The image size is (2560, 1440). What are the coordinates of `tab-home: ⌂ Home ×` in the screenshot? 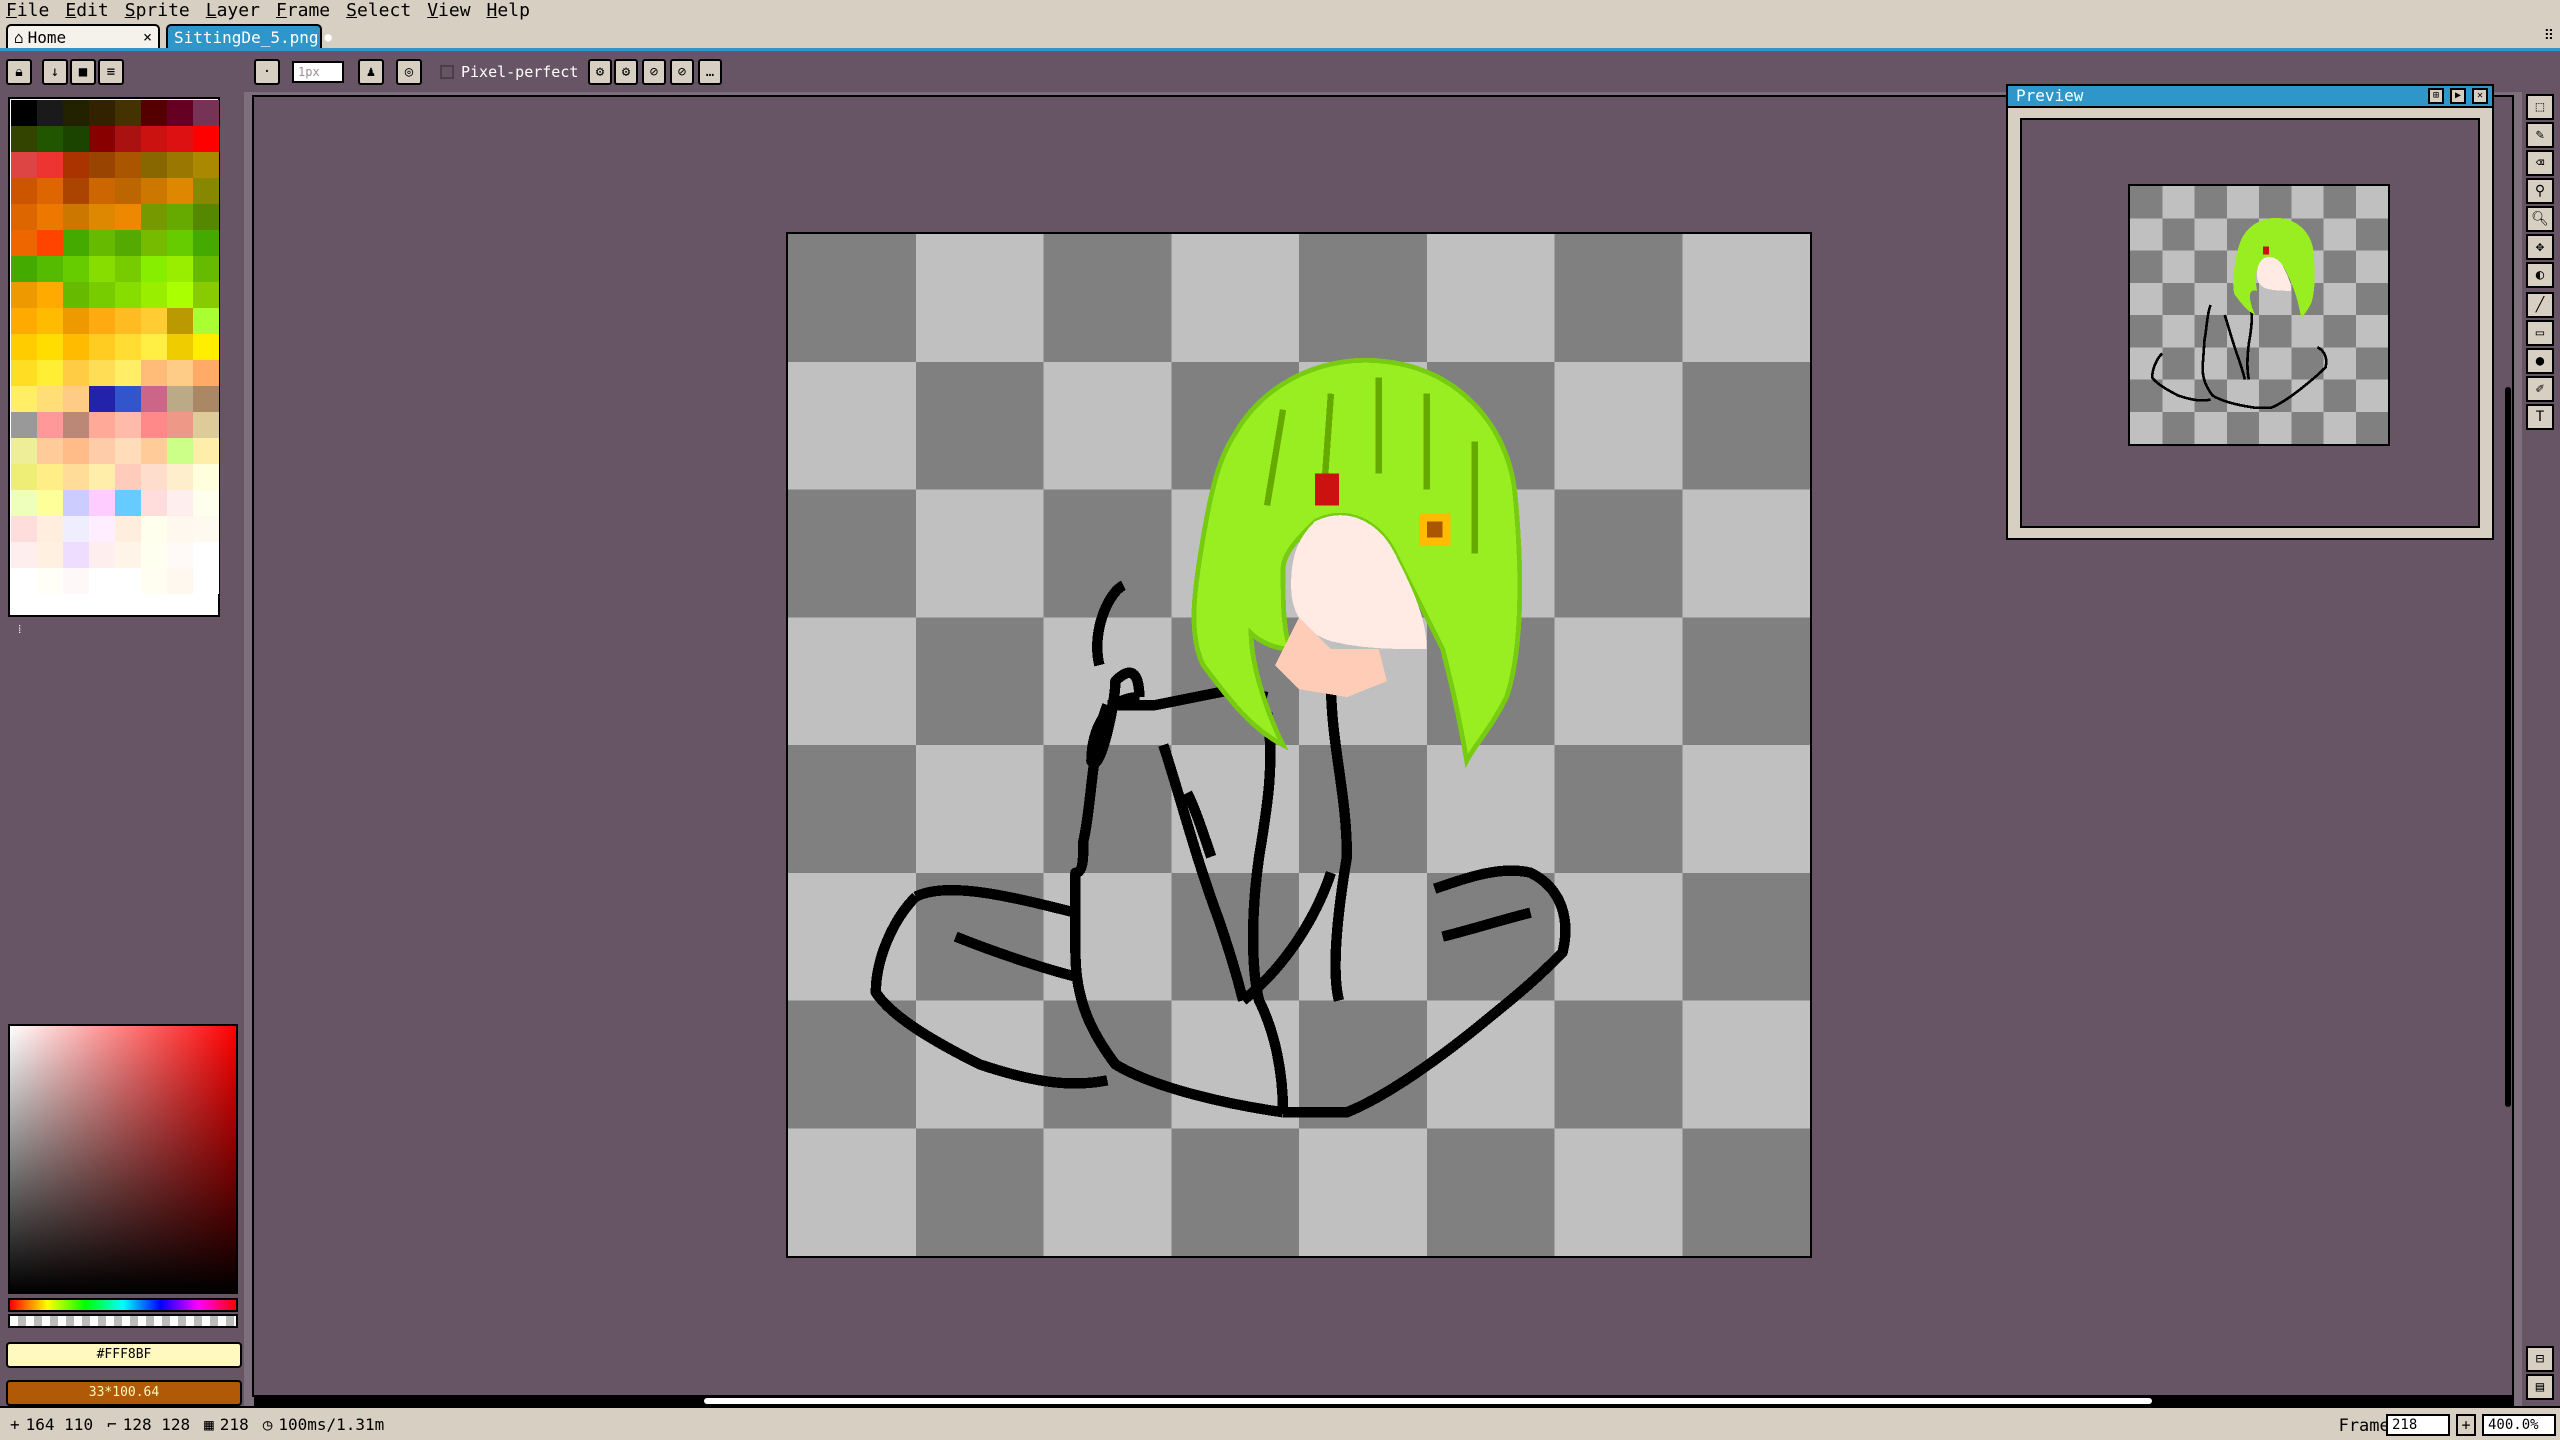 It's located at (83, 36).